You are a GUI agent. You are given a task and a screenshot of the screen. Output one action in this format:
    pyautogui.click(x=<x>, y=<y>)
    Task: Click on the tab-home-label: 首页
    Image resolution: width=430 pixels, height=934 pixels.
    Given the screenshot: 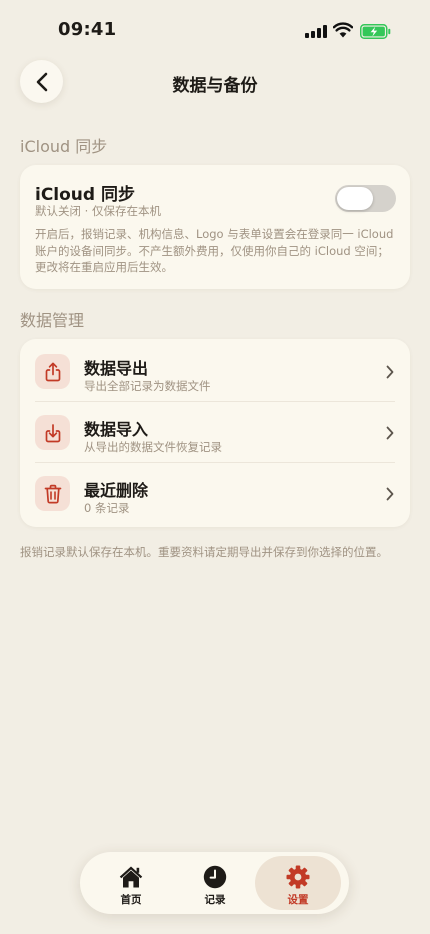 What is the action you would take?
    pyautogui.click(x=131, y=900)
    